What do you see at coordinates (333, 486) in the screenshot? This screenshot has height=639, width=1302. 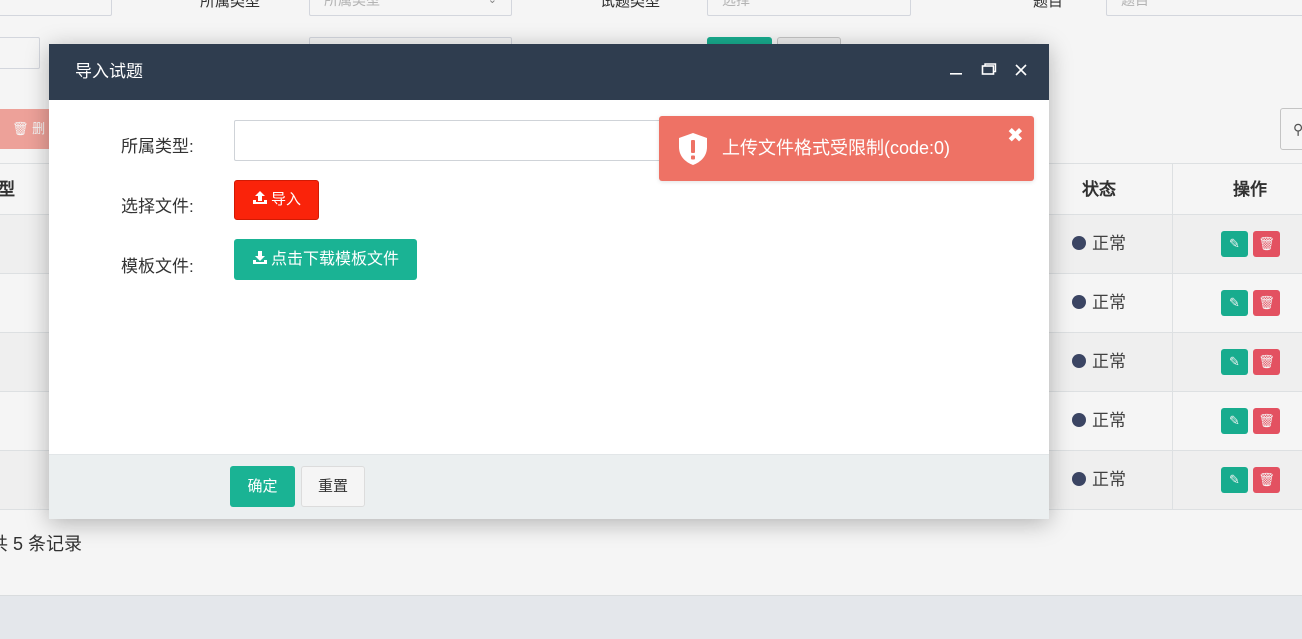 I see `reset-button: 重置` at bounding box center [333, 486].